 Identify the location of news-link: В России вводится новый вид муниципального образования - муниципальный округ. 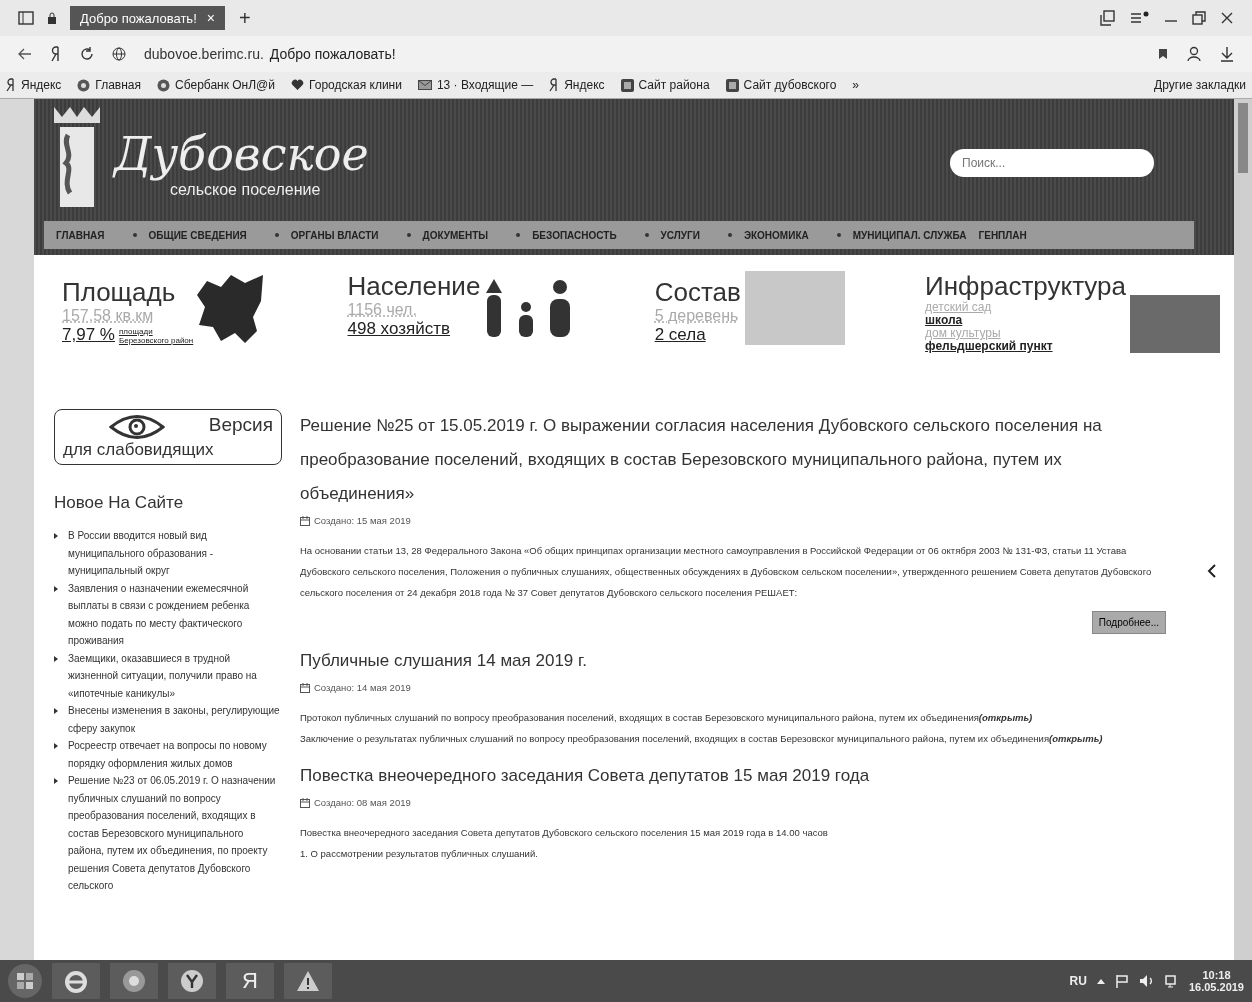
(175, 553).